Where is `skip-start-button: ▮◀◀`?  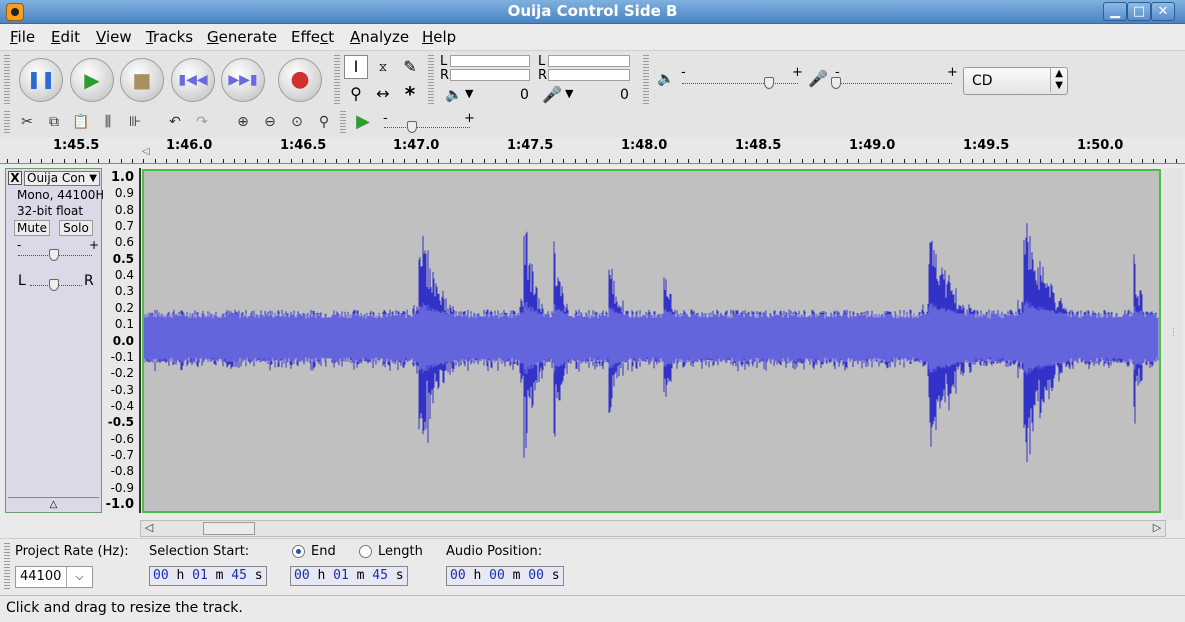 skip-start-button: ▮◀◀ is located at coordinates (193, 80).